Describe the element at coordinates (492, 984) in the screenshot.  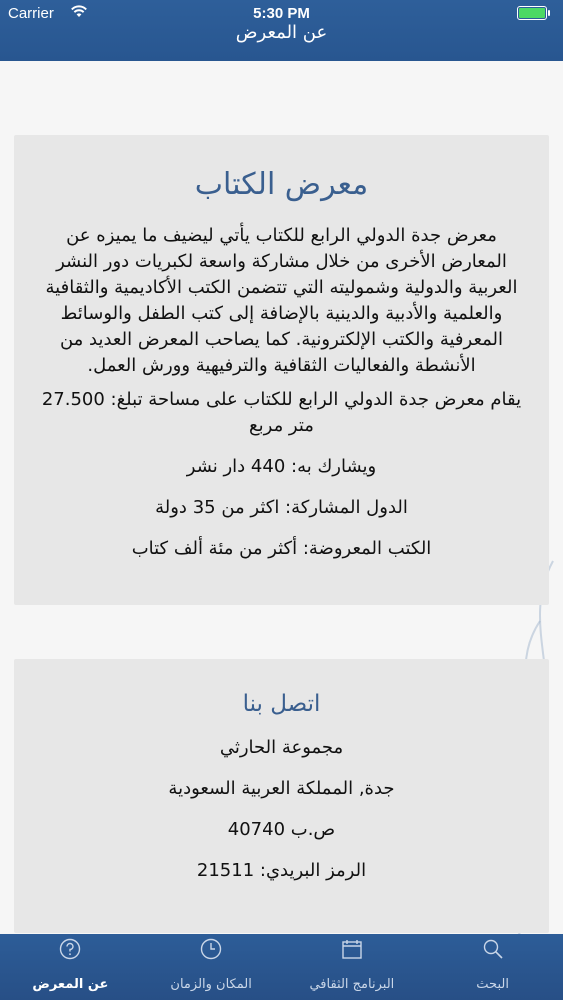
I see `tab-search-label: البحث` at that location.